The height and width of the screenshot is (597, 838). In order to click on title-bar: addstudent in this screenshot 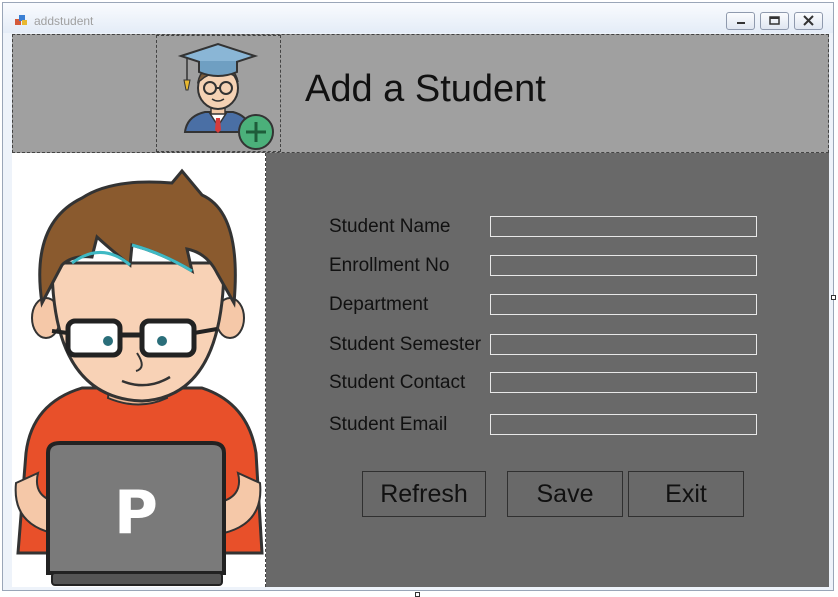, I will do `click(418, 18)`.